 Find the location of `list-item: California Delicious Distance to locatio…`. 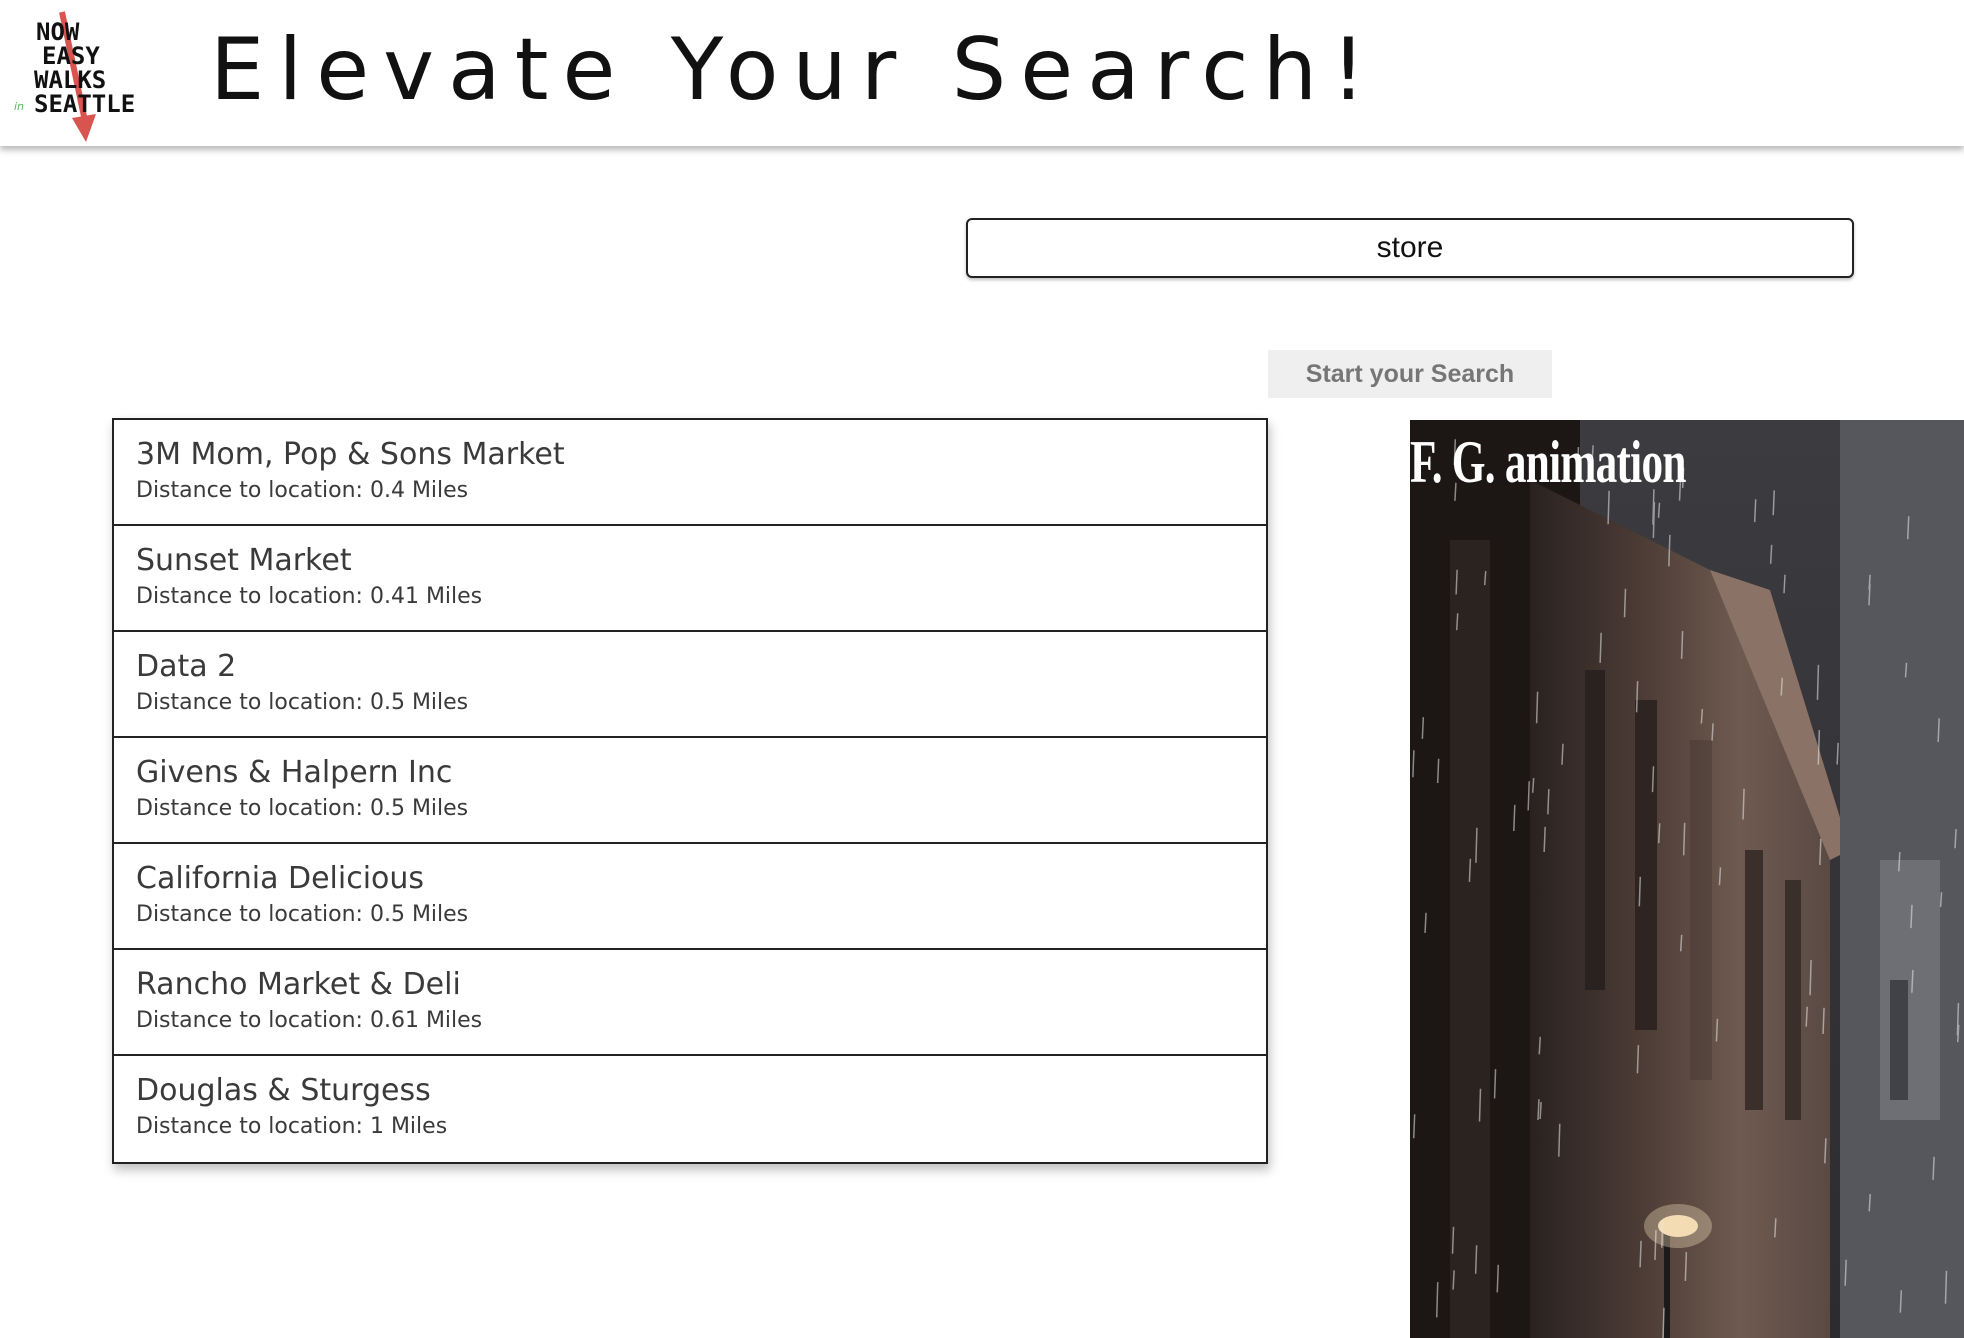

list-item: California Delicious Distance to locatio… is located at coordinates (690, 897).